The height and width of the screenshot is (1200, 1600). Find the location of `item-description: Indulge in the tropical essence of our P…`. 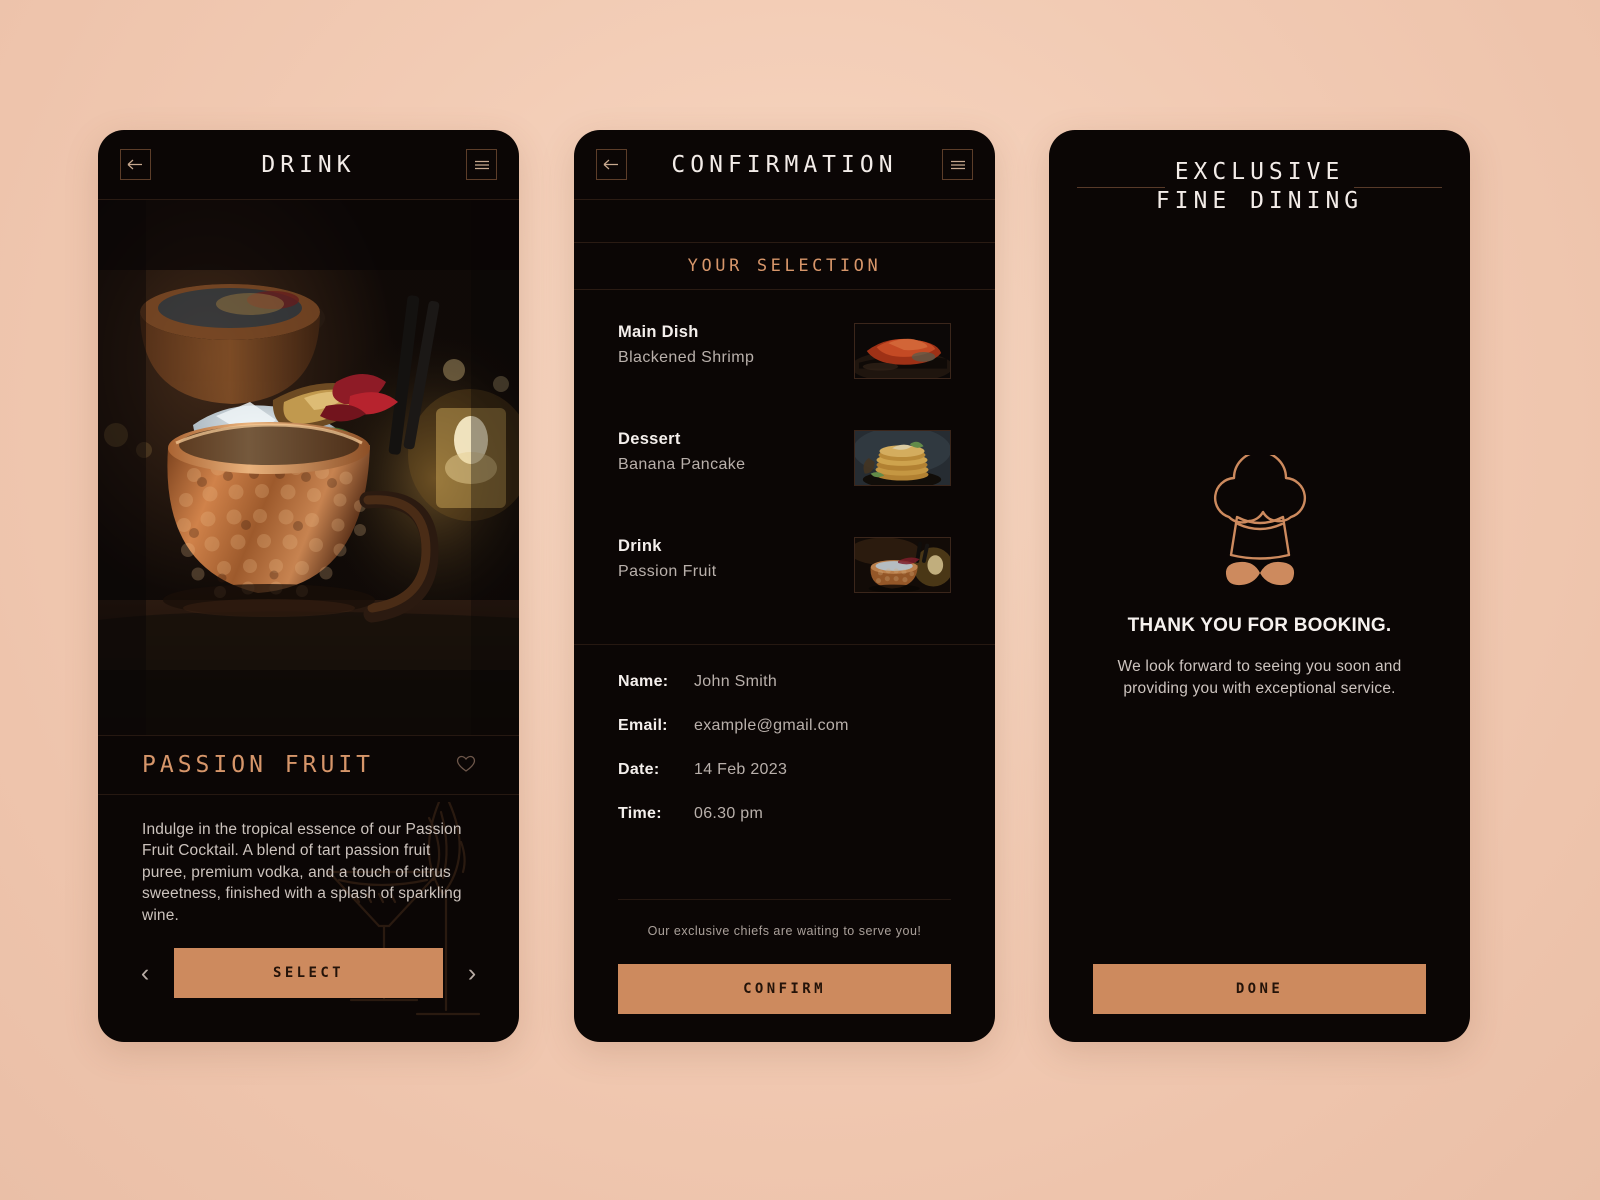

item-description: Indulge in the tropical essence of our P… is located at coordinates (302, 872).